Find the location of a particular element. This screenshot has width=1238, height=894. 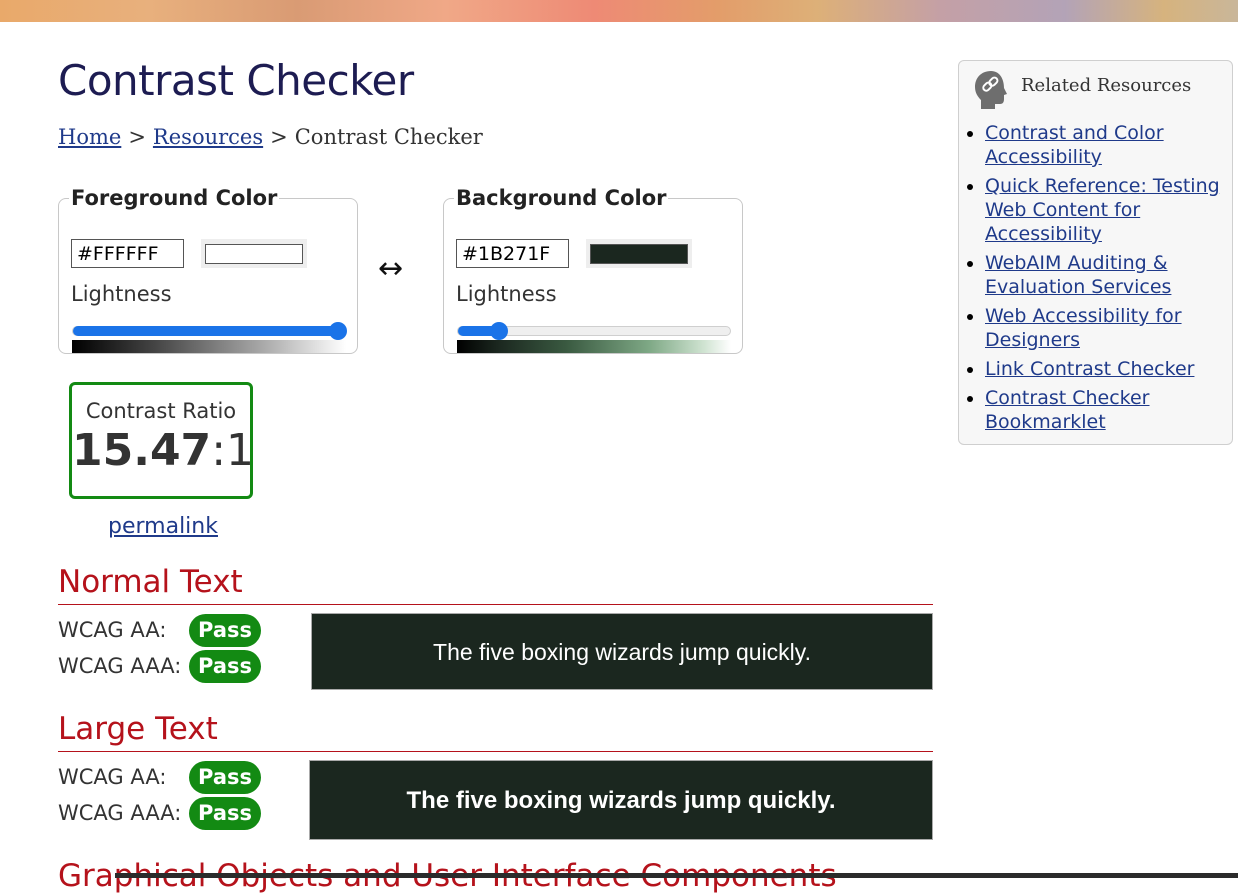

list-item: WebAIM Auditing & Evaluation Services is located at coordinates (1107, 275).